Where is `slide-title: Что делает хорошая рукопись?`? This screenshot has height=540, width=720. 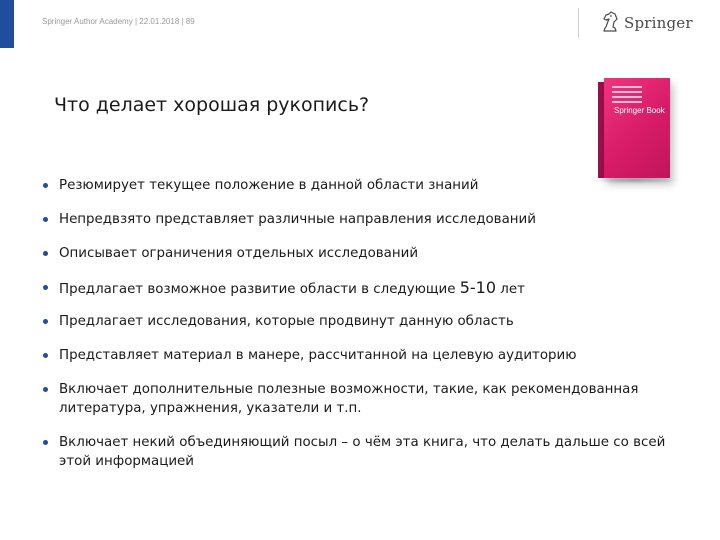 slide-title: Что делает хорошая рукопись? is located at coordinates (212, 105).